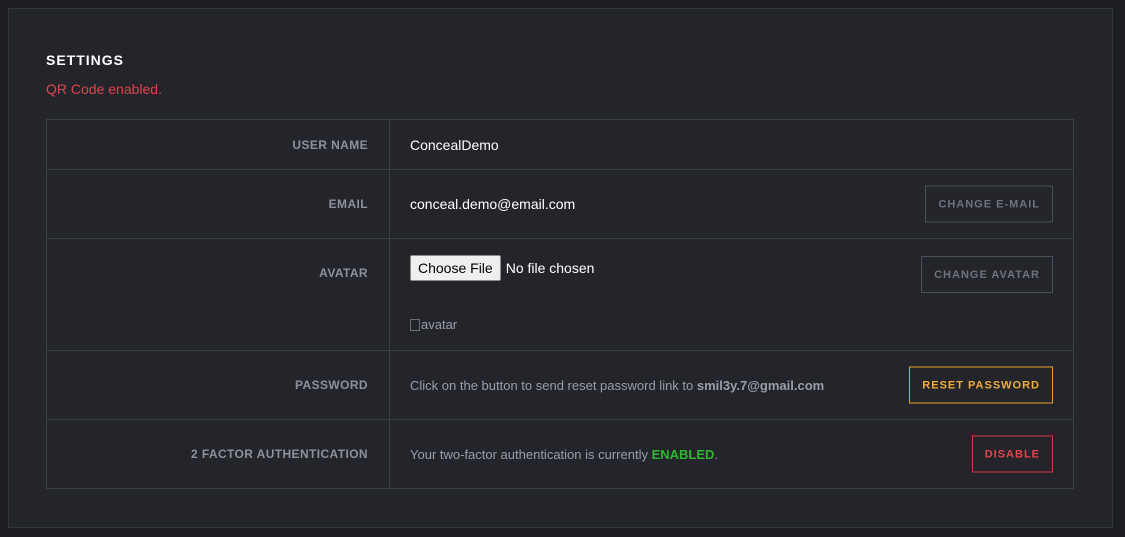 The height and width of the screenshot is (537, 1125). Describe the element at coordinates (454, 144) in the screenshot. I see `username-value: ConcealDemo` at that location.